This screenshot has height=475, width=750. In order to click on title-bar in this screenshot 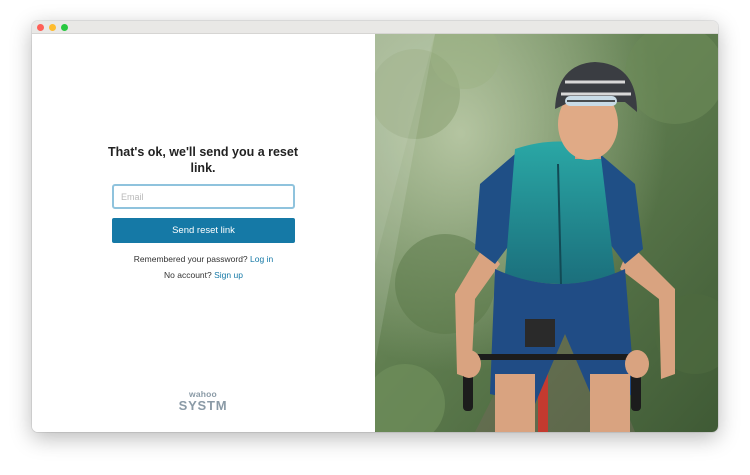, I will do `click(375, 27)`.